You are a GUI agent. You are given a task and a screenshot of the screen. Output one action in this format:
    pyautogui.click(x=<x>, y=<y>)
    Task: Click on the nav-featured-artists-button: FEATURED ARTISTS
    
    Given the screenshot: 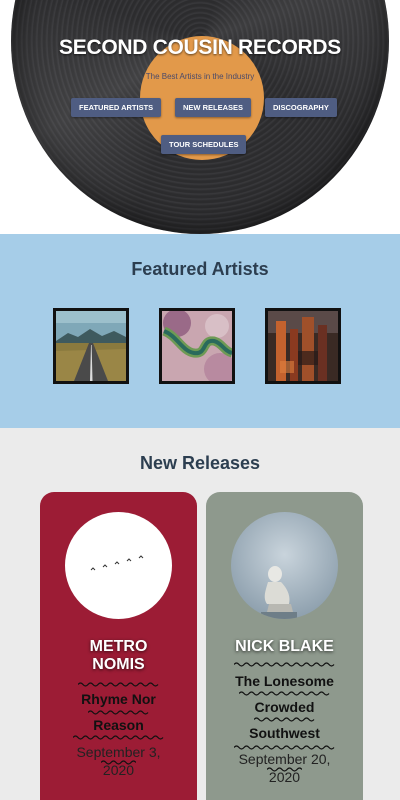 What is the action you would take?
    pyautogui.click(x=116, y=107)
    